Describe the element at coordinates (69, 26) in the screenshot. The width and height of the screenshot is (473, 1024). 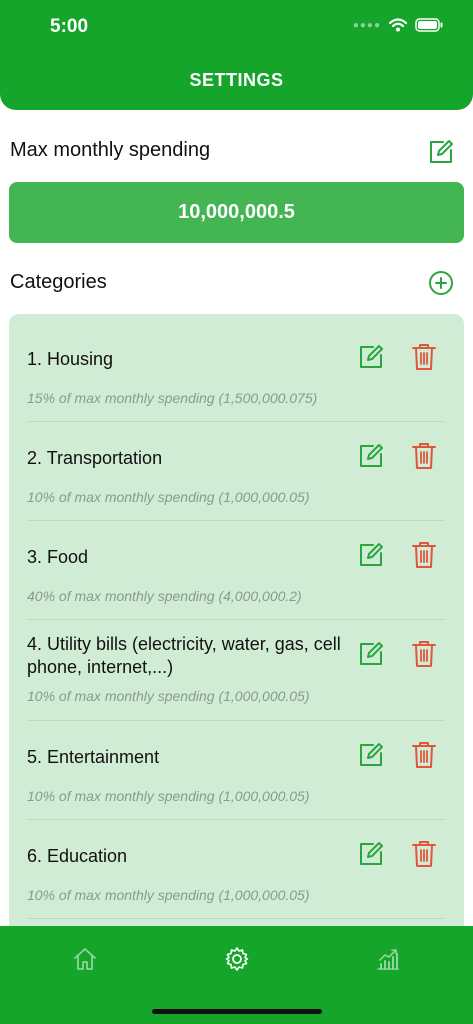
I see `status-time: 5:00` at that location.